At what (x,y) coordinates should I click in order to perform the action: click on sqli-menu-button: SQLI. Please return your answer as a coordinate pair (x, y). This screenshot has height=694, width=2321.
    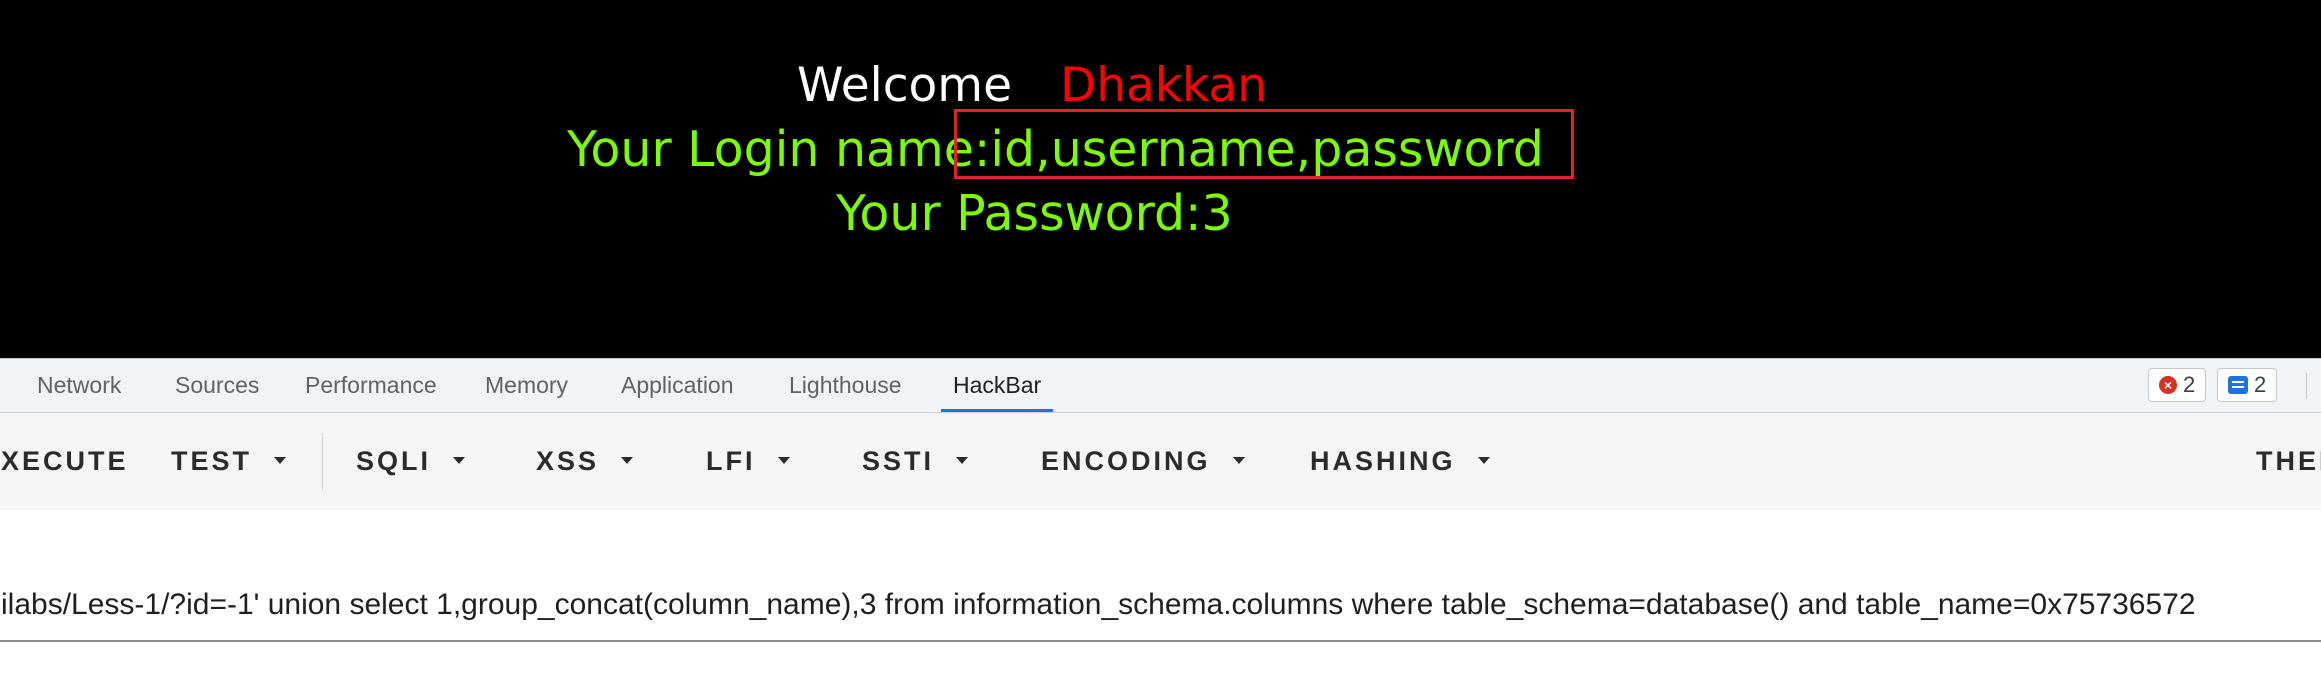
    Looking at the image, I should click on (411, 461).